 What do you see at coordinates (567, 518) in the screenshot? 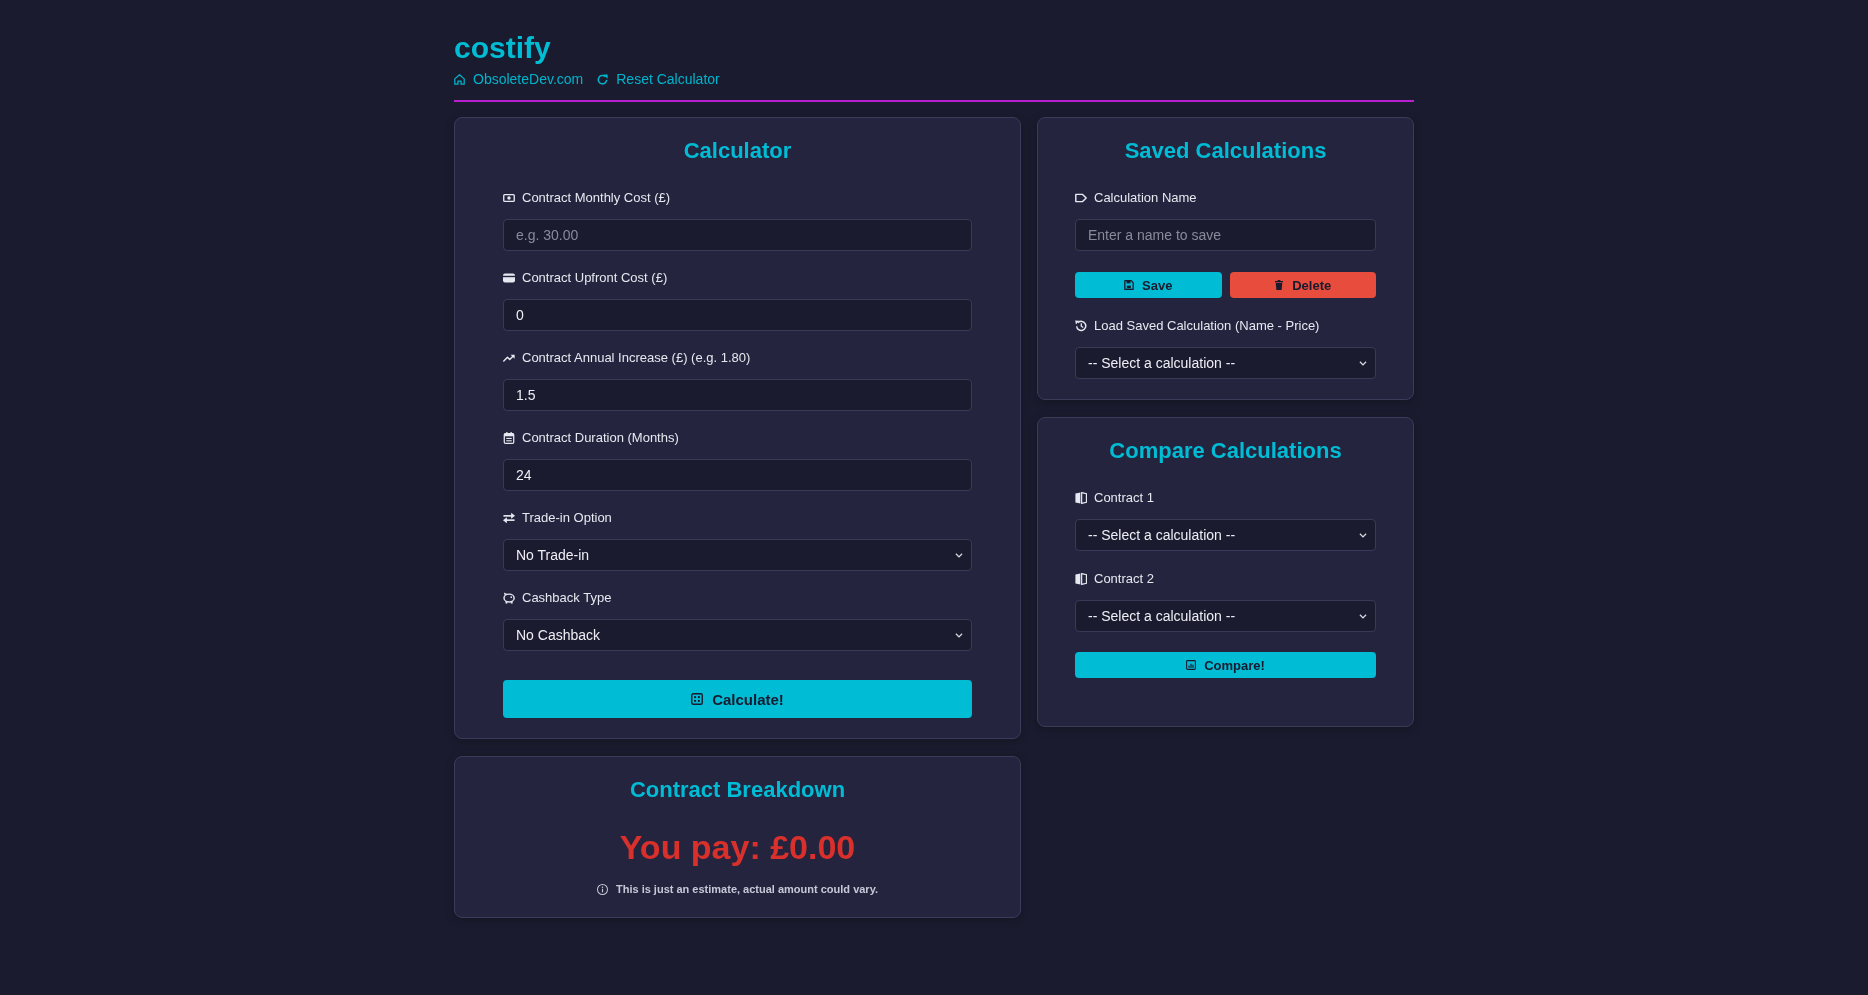
I see `field-label: Trade-in Option` at bounding box center [567, 518].